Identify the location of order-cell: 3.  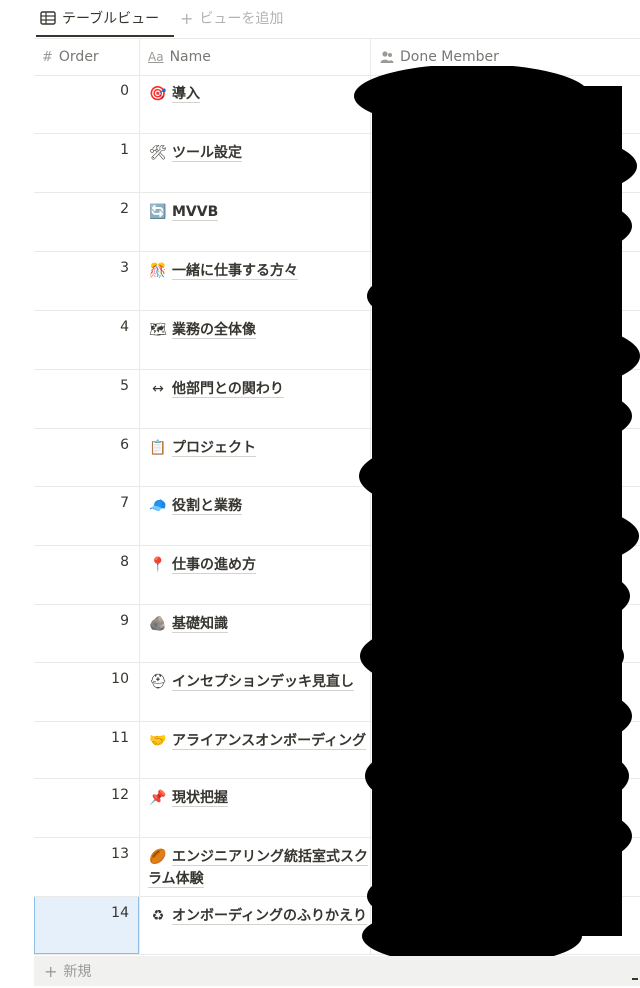
(86, 263).